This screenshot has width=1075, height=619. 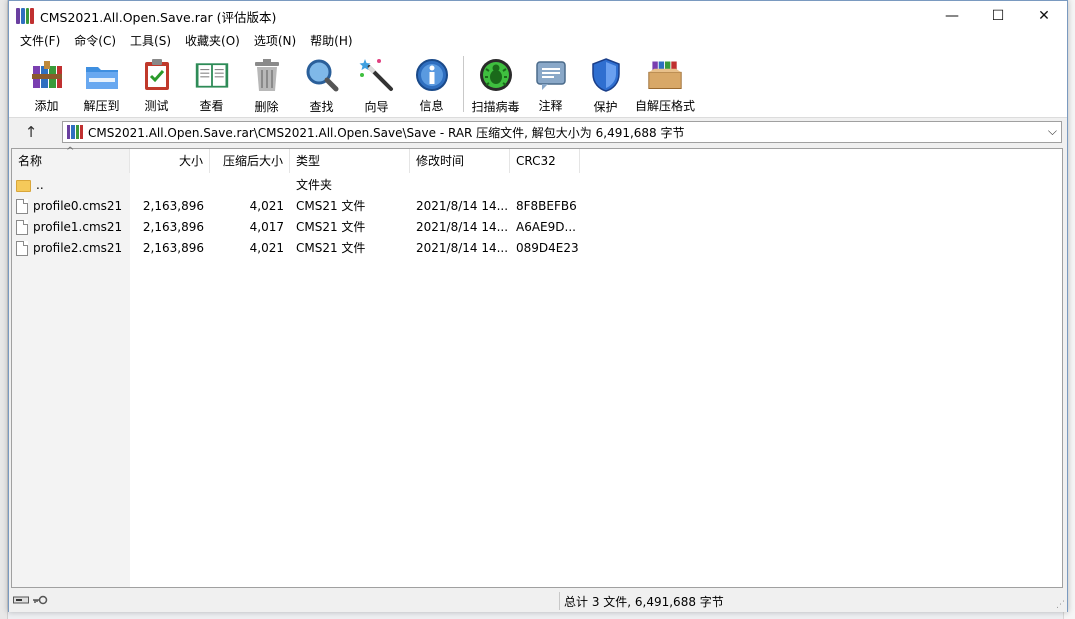 I want to click on column-header-packed: 压缩后大小, so click(x=250, y=161).